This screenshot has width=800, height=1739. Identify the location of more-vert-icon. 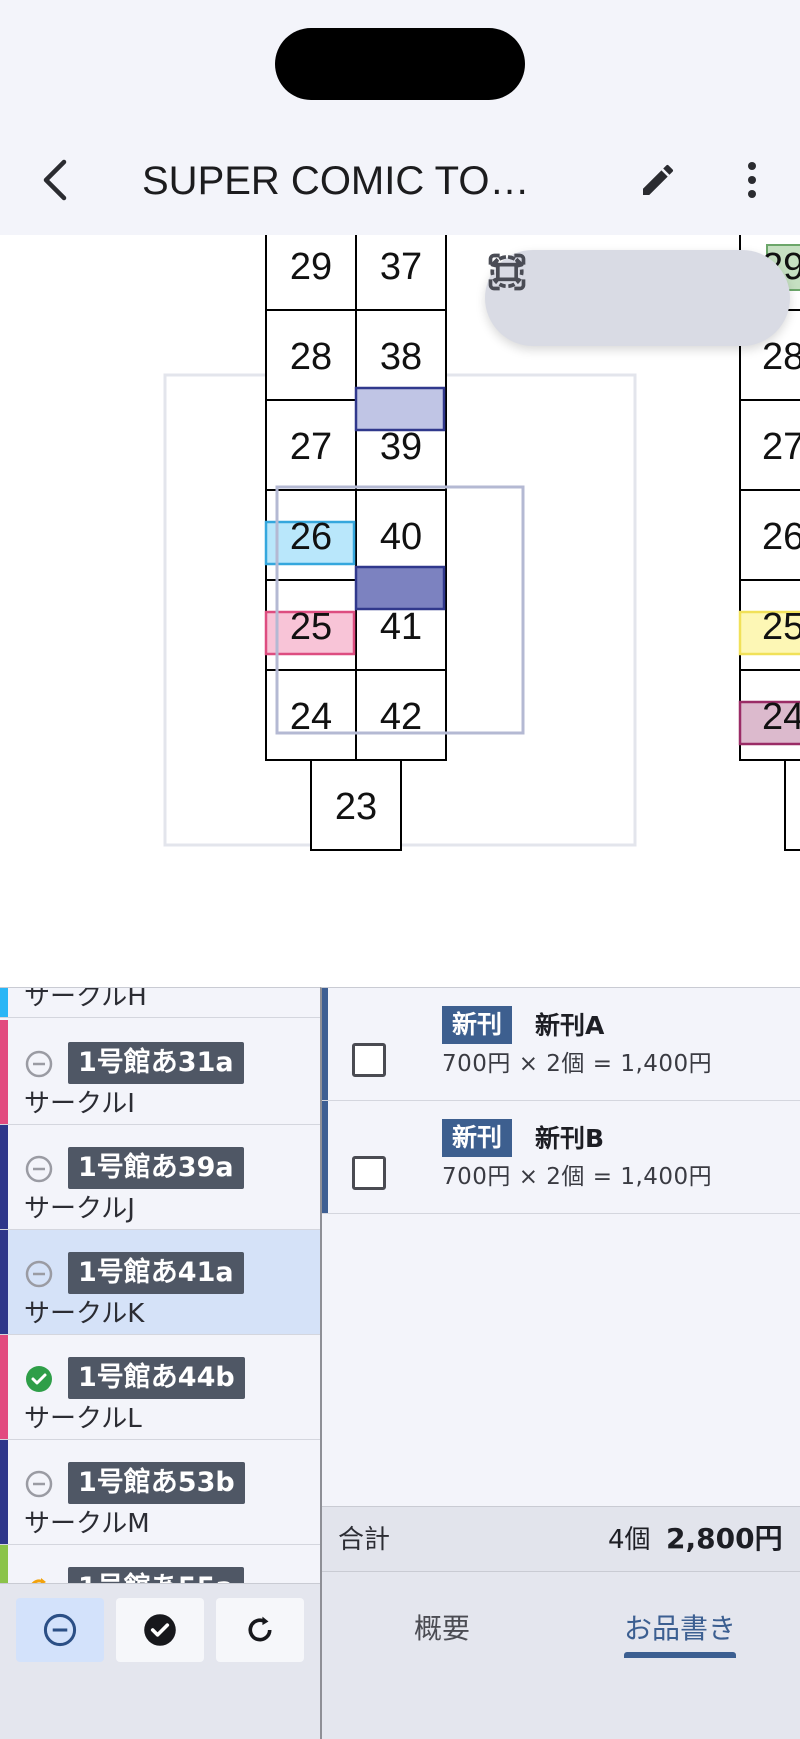
(752, 180).